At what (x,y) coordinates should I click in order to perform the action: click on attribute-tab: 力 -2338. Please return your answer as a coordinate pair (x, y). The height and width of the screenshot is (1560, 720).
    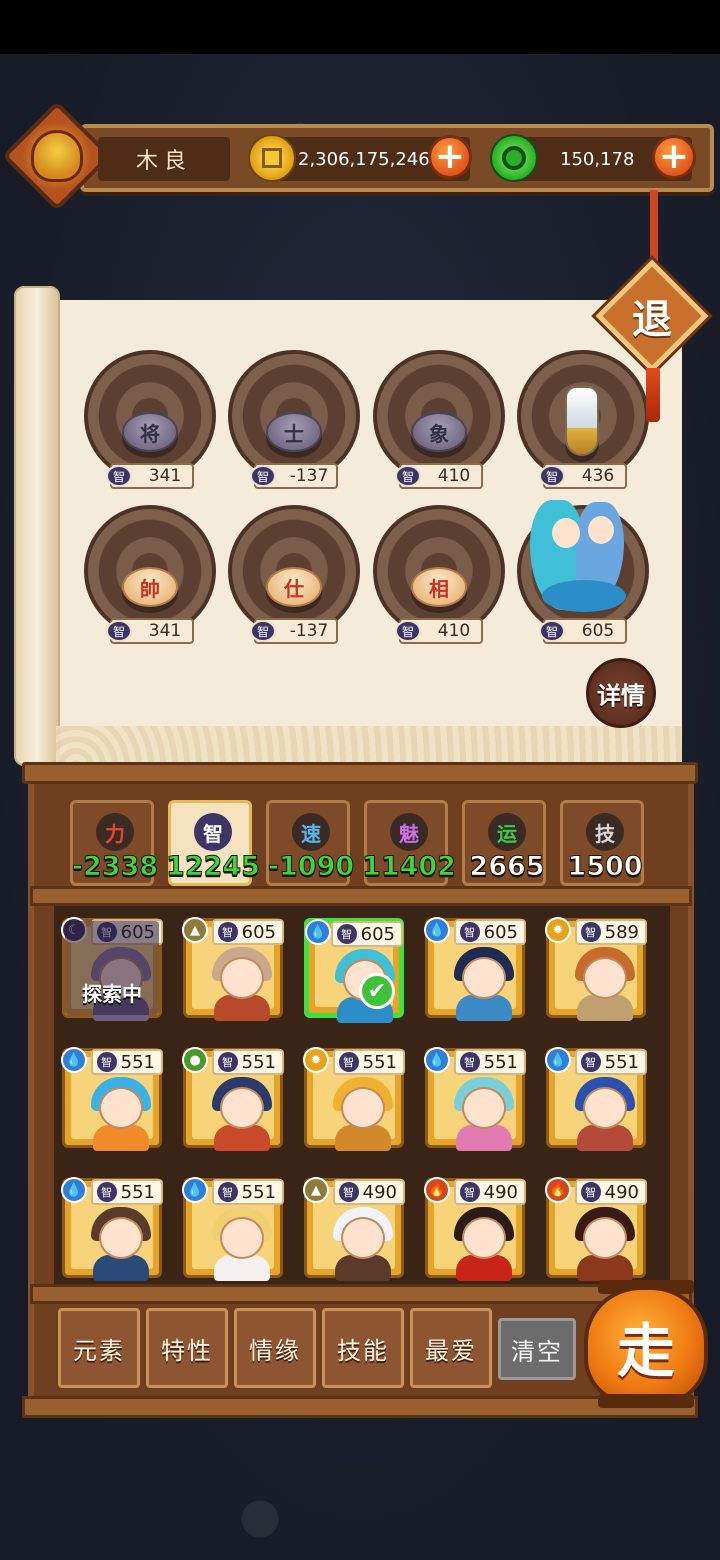
    Looking at the image, I should click on (114, 843).